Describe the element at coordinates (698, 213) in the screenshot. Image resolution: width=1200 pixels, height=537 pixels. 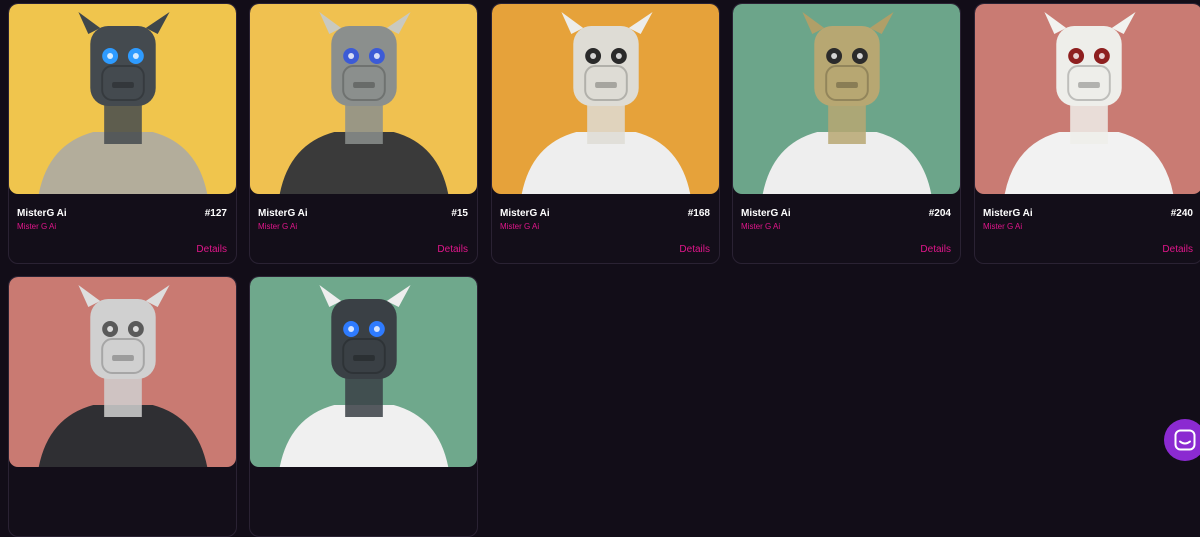
I see `nft-number: #168` at that location.